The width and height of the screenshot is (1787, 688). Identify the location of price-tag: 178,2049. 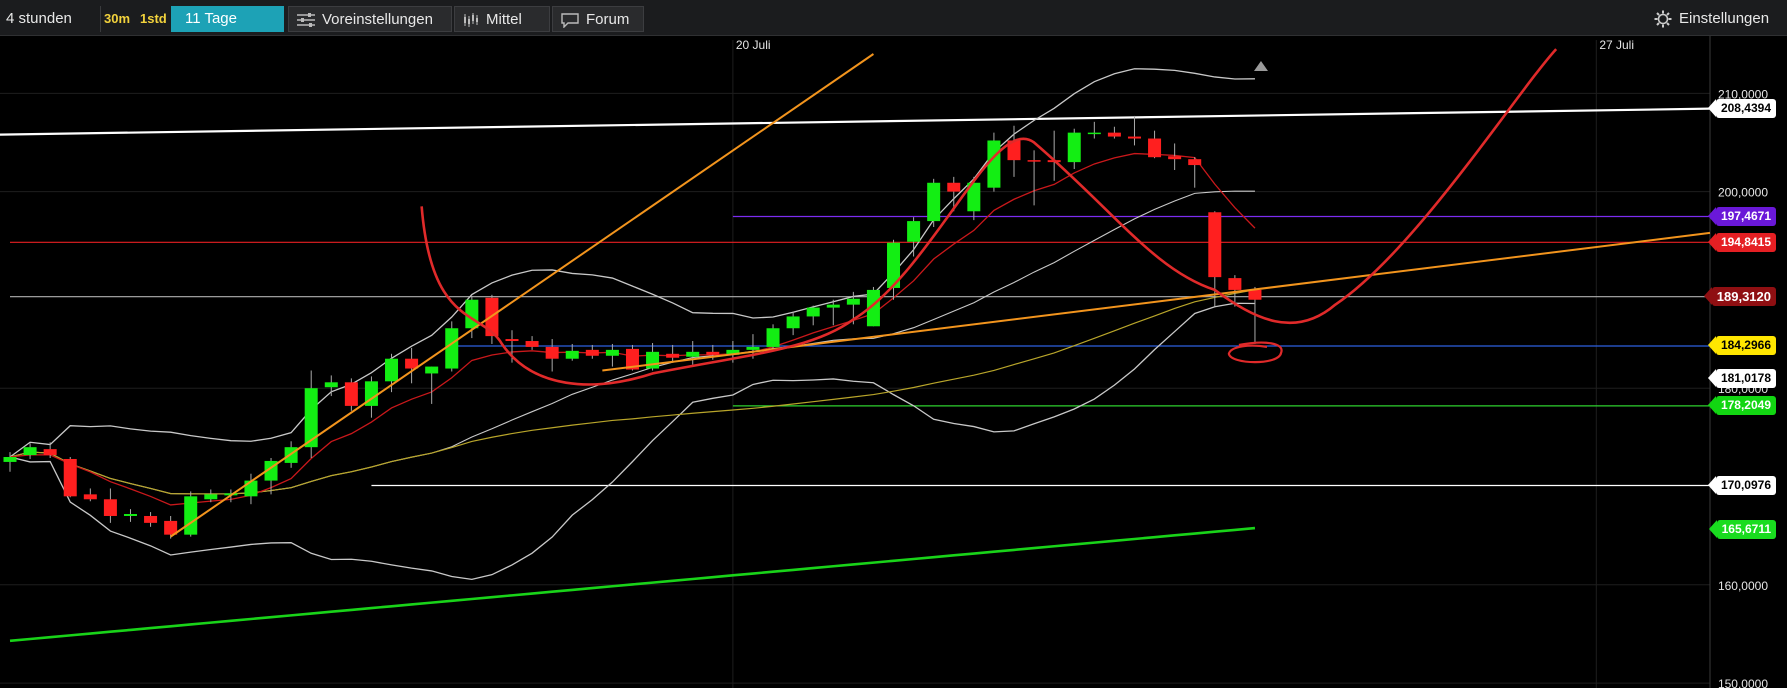
(1741, 406).